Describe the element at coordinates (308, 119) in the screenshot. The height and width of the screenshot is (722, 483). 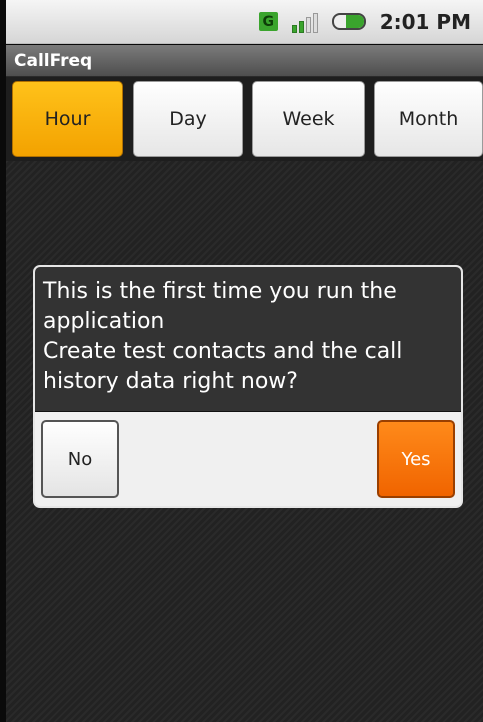
I see `tab-week: Week` at that location.